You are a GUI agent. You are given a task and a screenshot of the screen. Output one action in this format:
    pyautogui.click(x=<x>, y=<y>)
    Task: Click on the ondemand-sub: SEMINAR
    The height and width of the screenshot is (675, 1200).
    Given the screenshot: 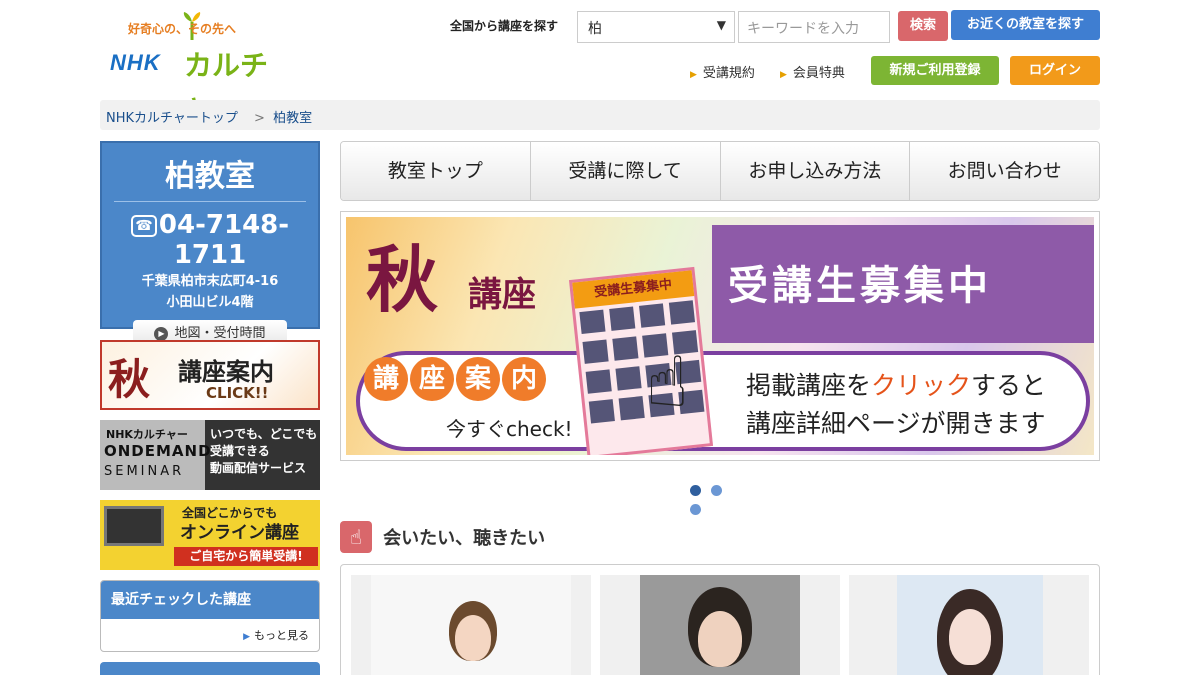 What is the action you would take?
    pyautogui.click(x=144, y=471)
    